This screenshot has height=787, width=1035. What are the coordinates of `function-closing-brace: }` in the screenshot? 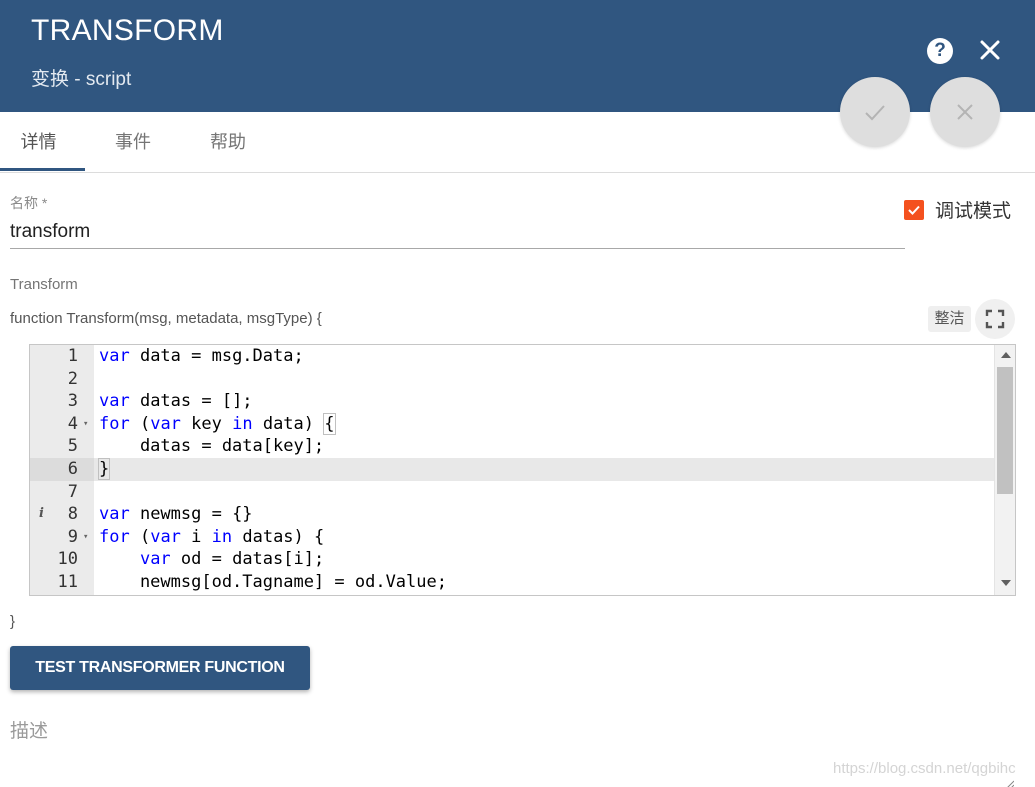 It's located at (13, 621).